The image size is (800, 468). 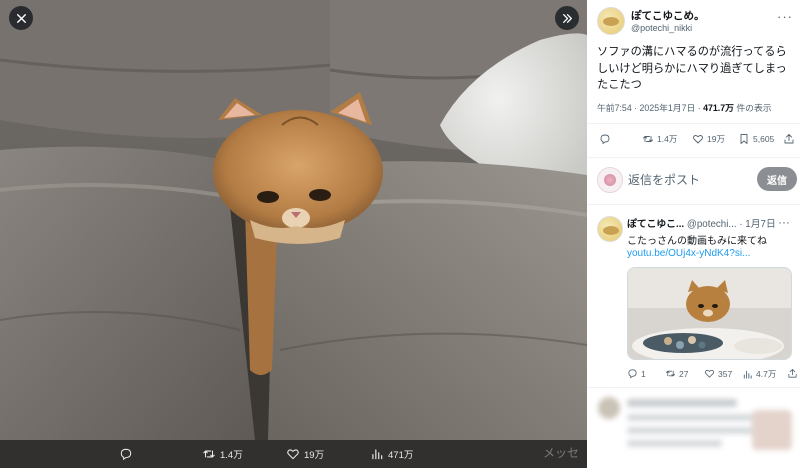 I want to click on more-options-button: ···, so click(x=785, y=16).